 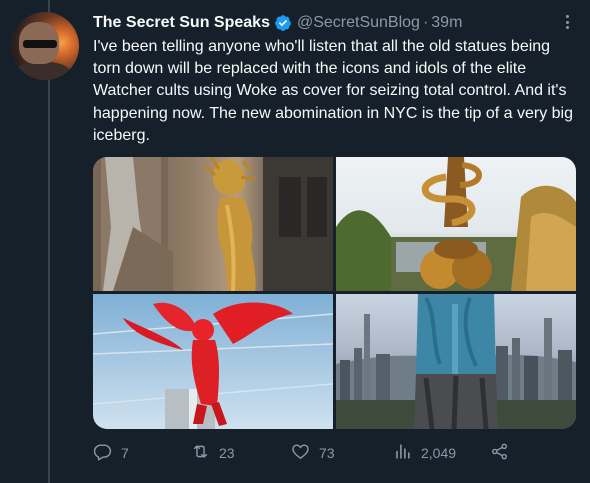 I want to click on retweet-count: 23, so click(x=227, y=453).